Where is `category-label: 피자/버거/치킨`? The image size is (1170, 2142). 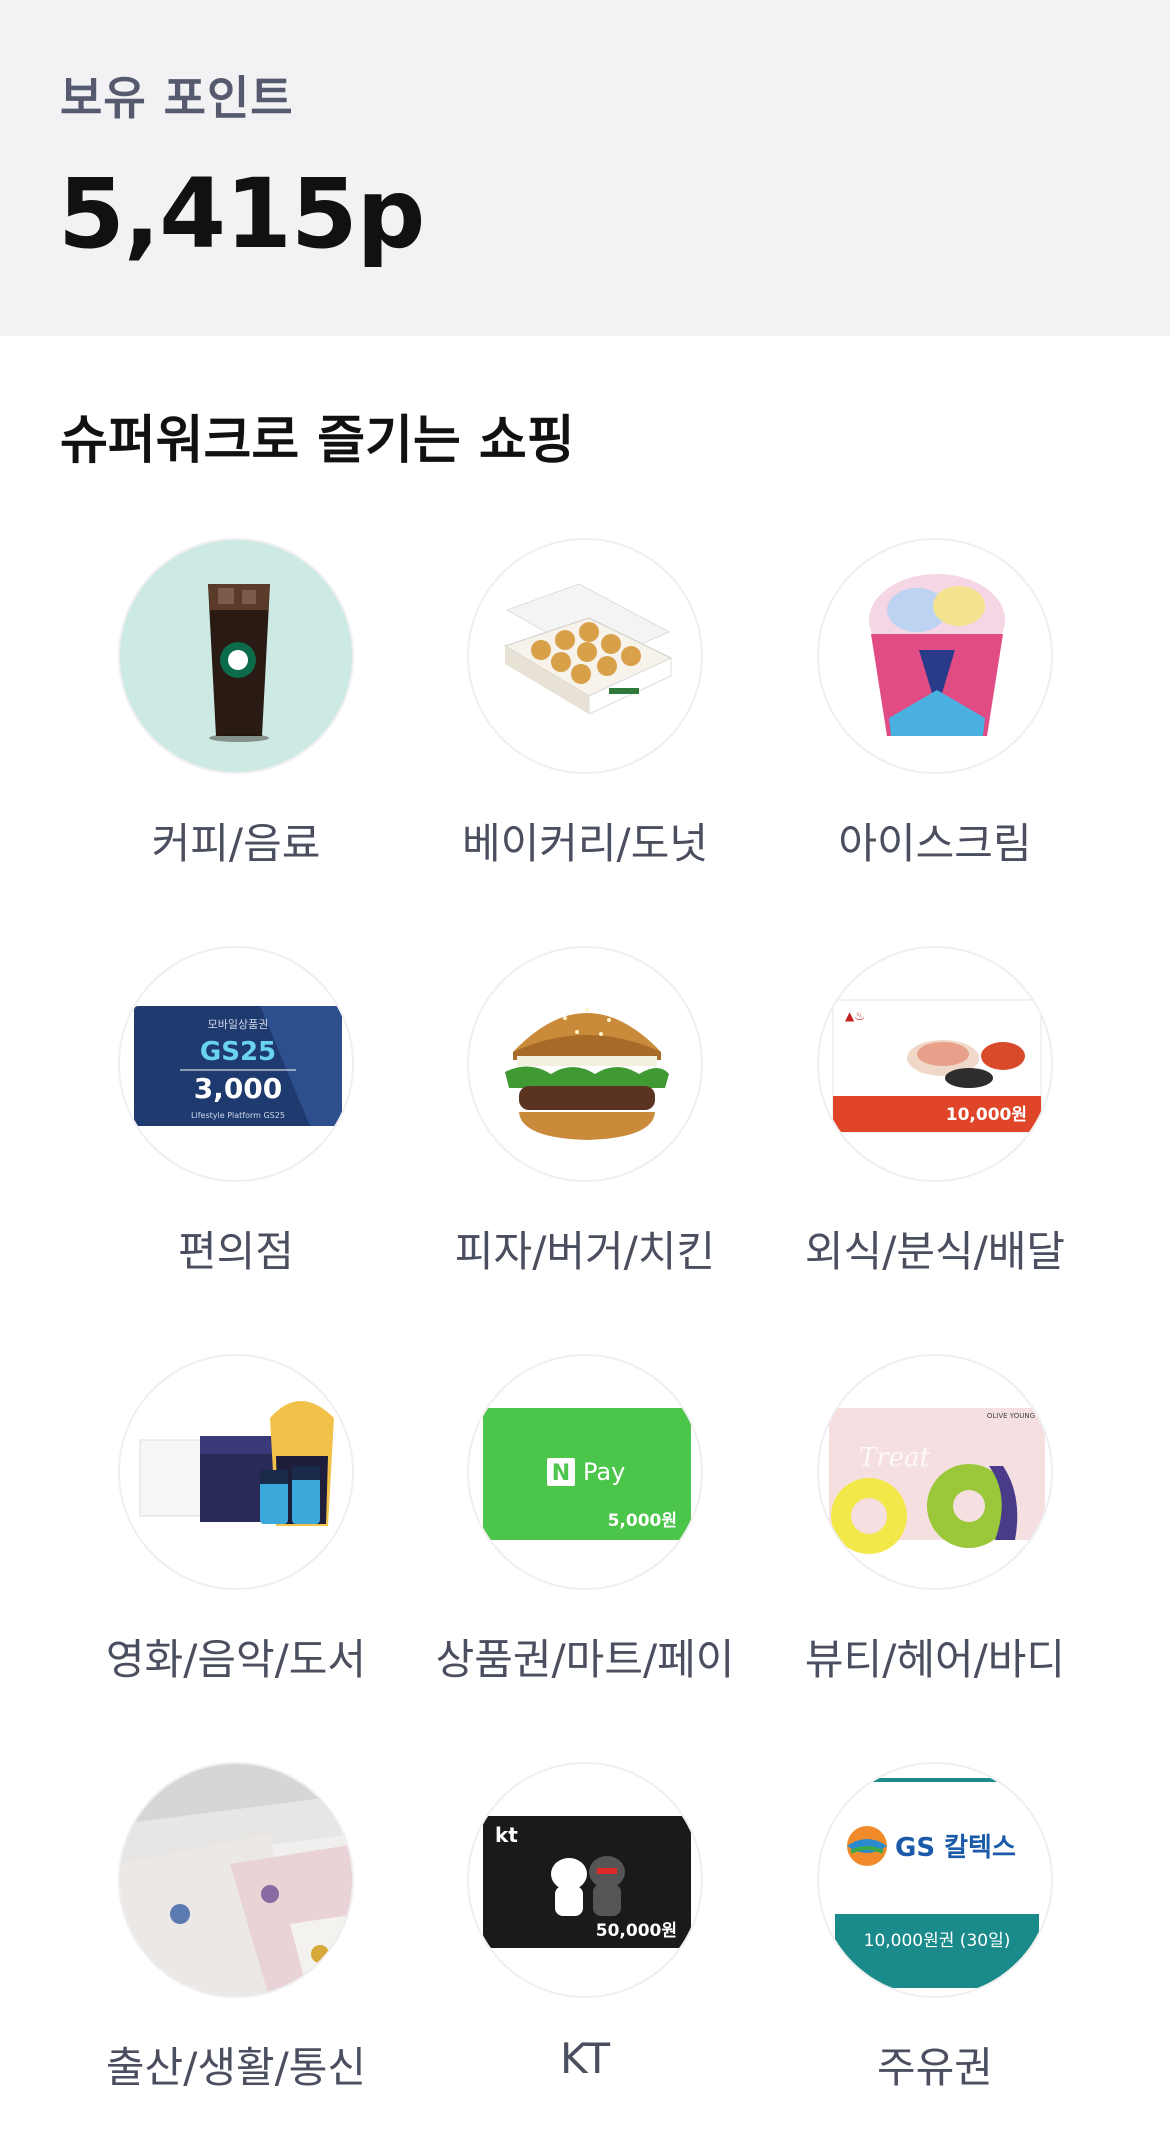
category-label: 피자/버거/치킨 is located at coordinates (585, 1251).